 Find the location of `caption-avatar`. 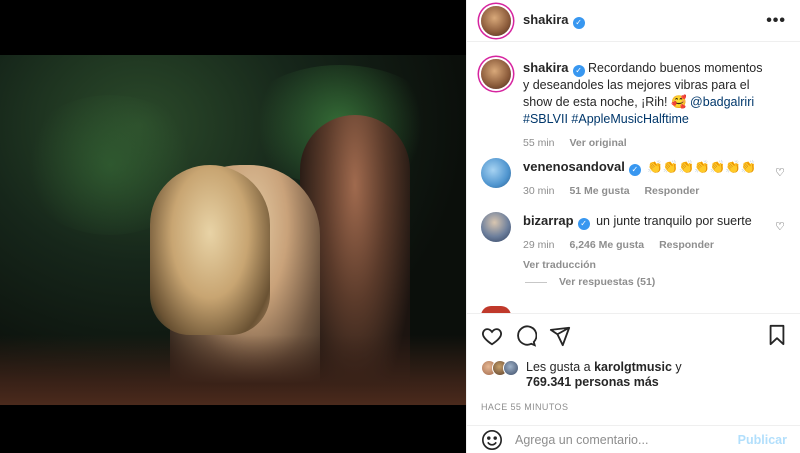

caption-avatar is located at coordinates (496, 74).